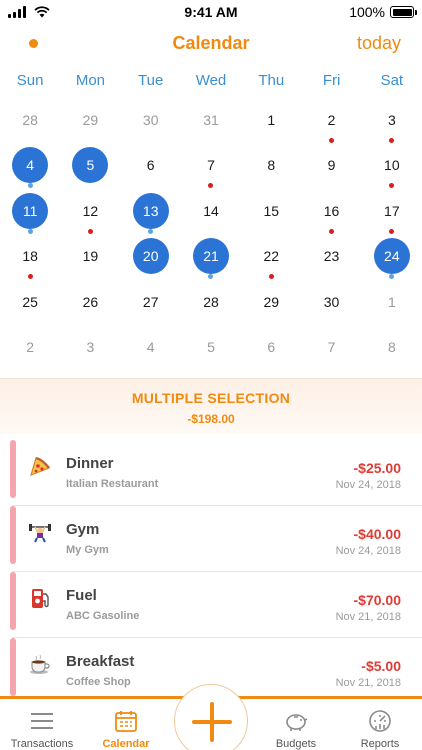  I want to click on transaction-amount: -$70.00, so click(377, 600).